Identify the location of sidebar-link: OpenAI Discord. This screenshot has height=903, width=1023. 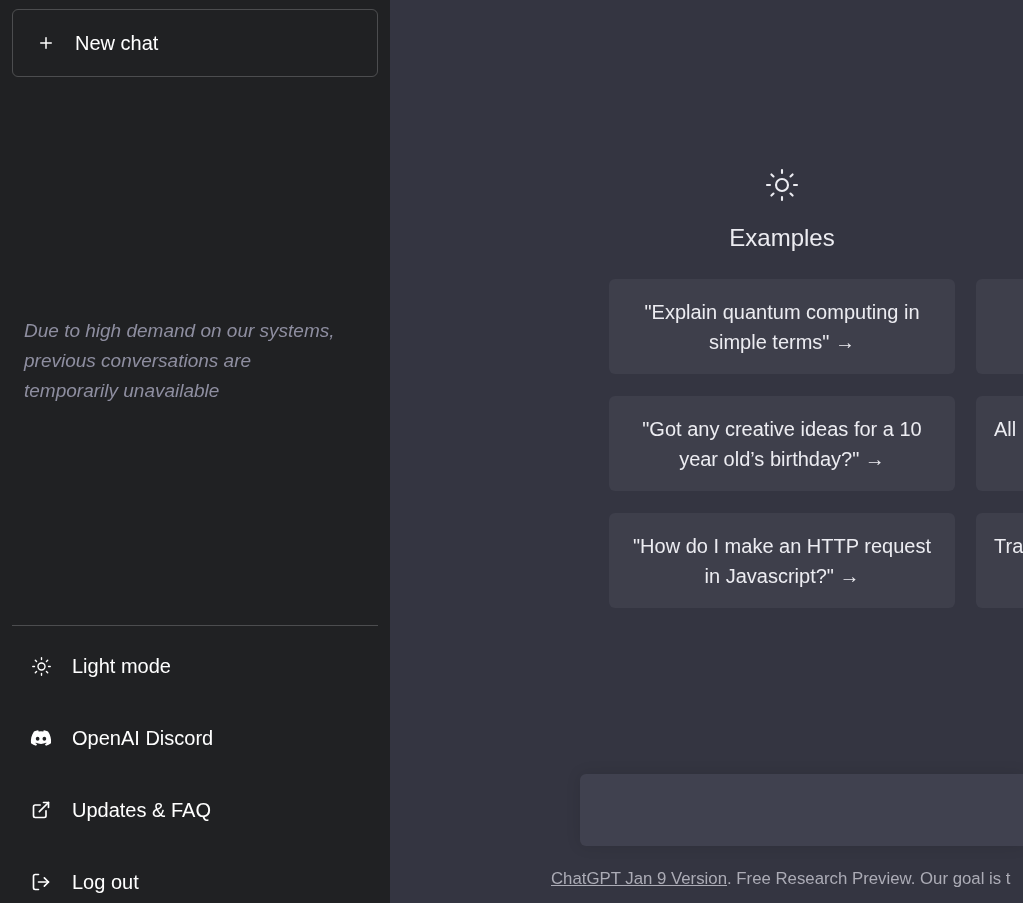
(195, 738).